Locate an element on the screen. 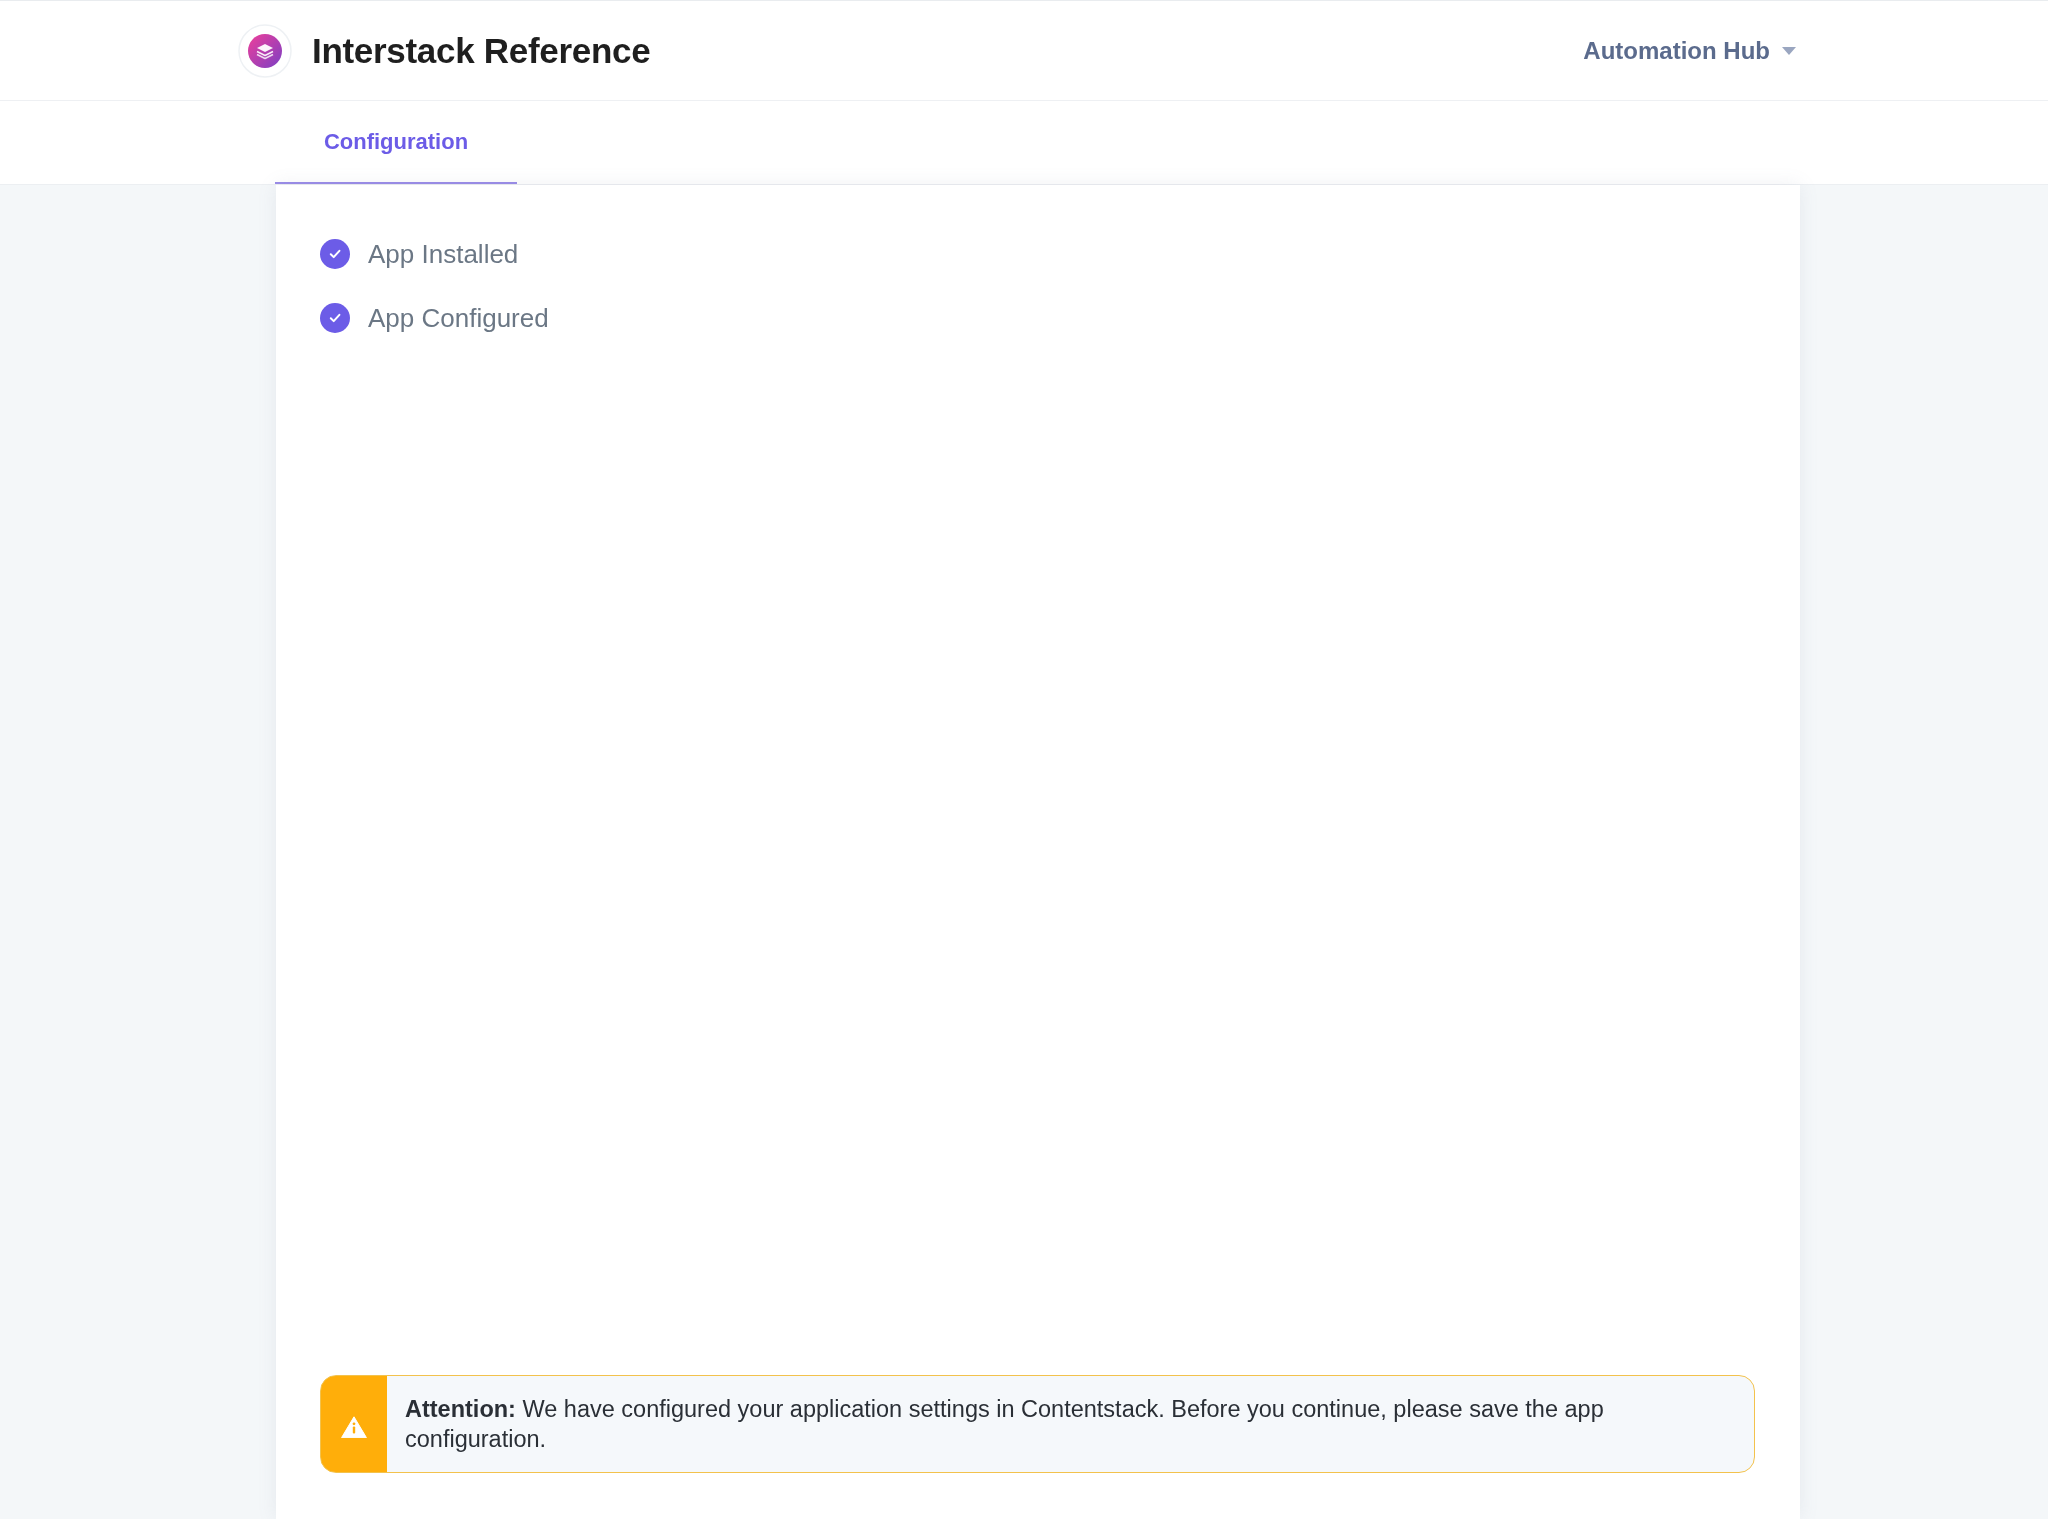 The height and width of the screenshot is (1519, 2048). app-logo-icon is located at coordinates (265, 50).